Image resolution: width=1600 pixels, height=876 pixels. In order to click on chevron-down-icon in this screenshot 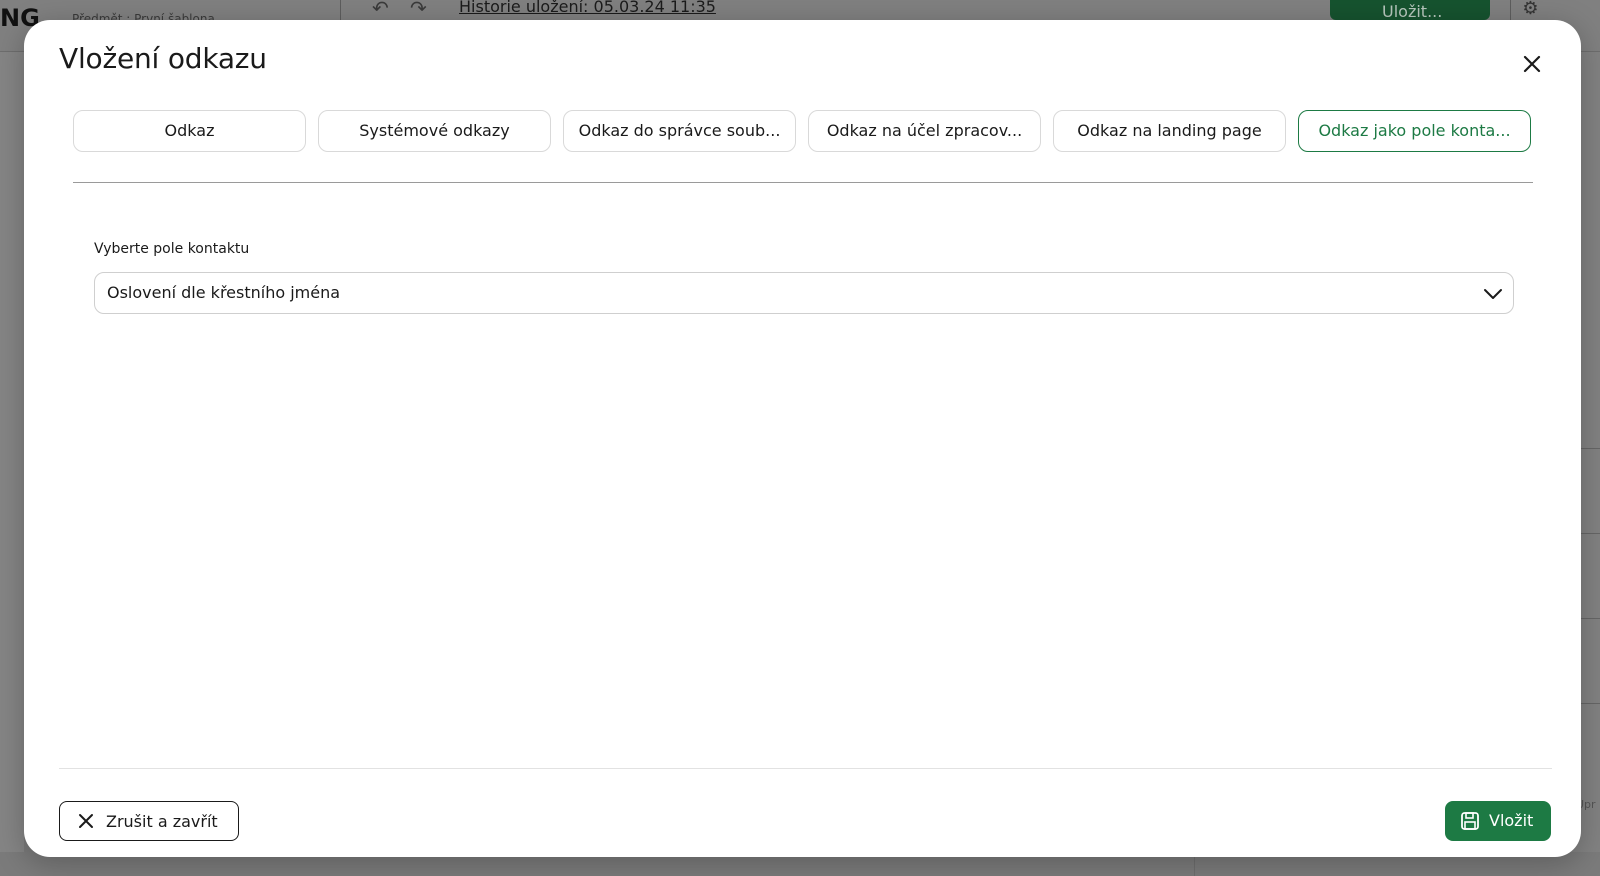, I will do `click(1493, 294)`.